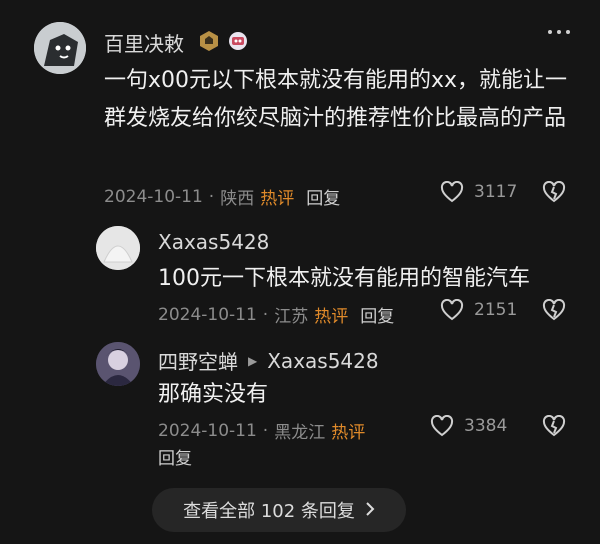  I want to click on more-options-icon, so click(559, 32).